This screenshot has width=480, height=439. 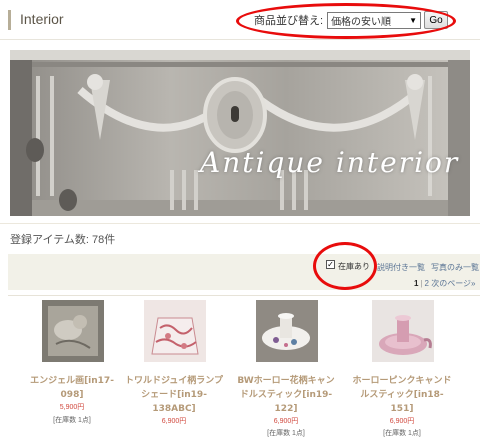 I want to click on pager: 1 | 2 次のページ», so click(x=445, y=283).